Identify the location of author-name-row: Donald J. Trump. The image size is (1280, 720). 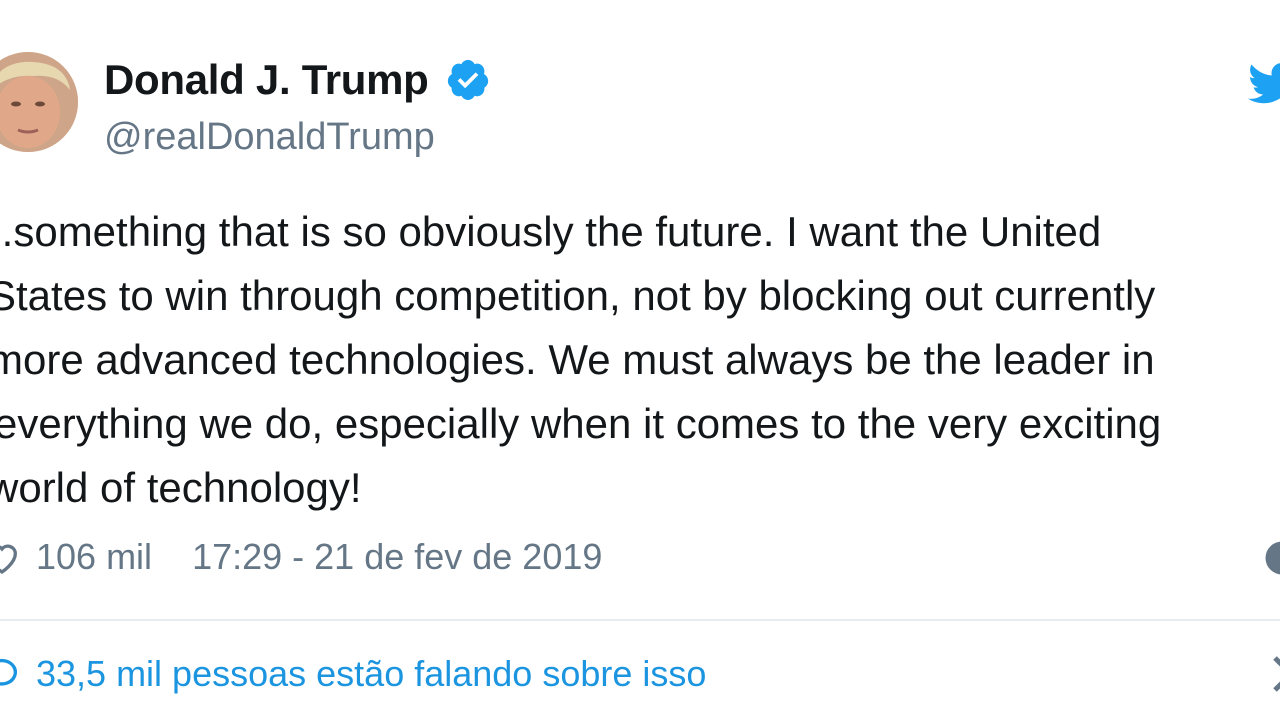
(297, 80).